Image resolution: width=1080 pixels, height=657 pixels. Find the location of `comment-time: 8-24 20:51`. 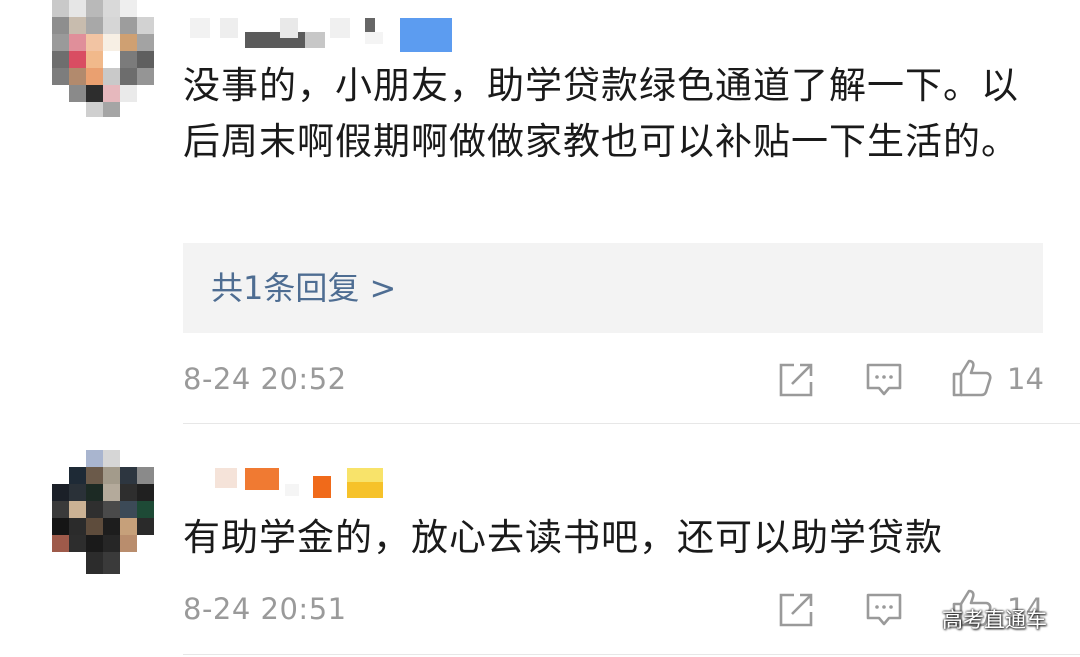

comment-time: 8-24 20:51 is located at coordinates (265, 609).